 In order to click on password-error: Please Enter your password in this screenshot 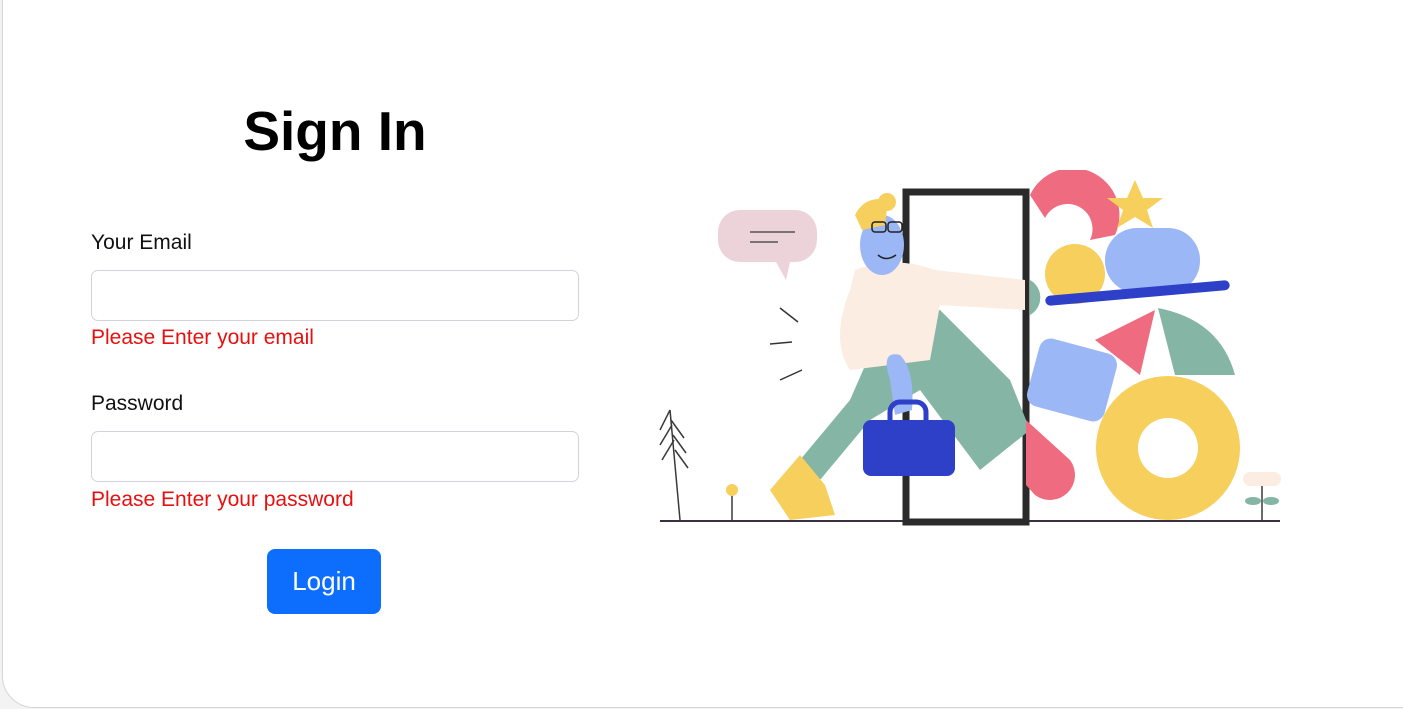, I will do `click(222, 499)`.